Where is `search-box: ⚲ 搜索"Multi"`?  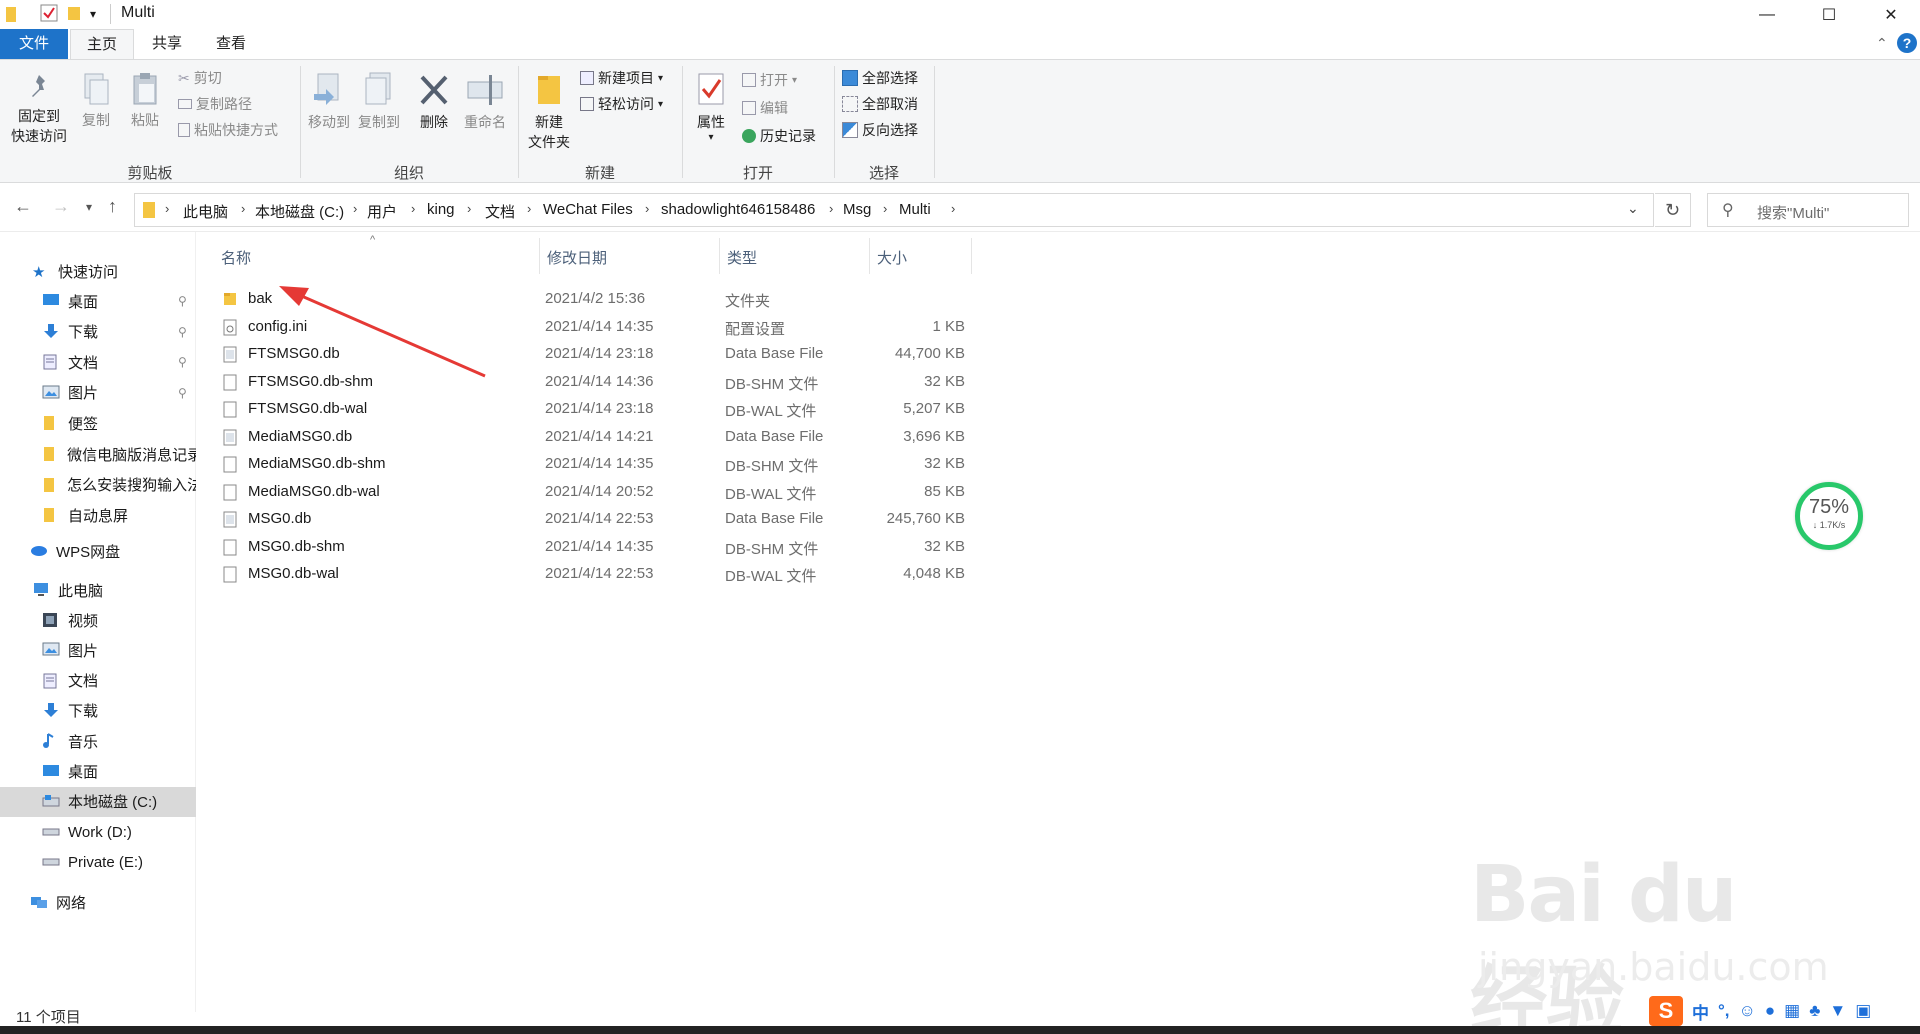 search-box: ⚲ 搜索"Multi" is located at coordinates (1808, 210).